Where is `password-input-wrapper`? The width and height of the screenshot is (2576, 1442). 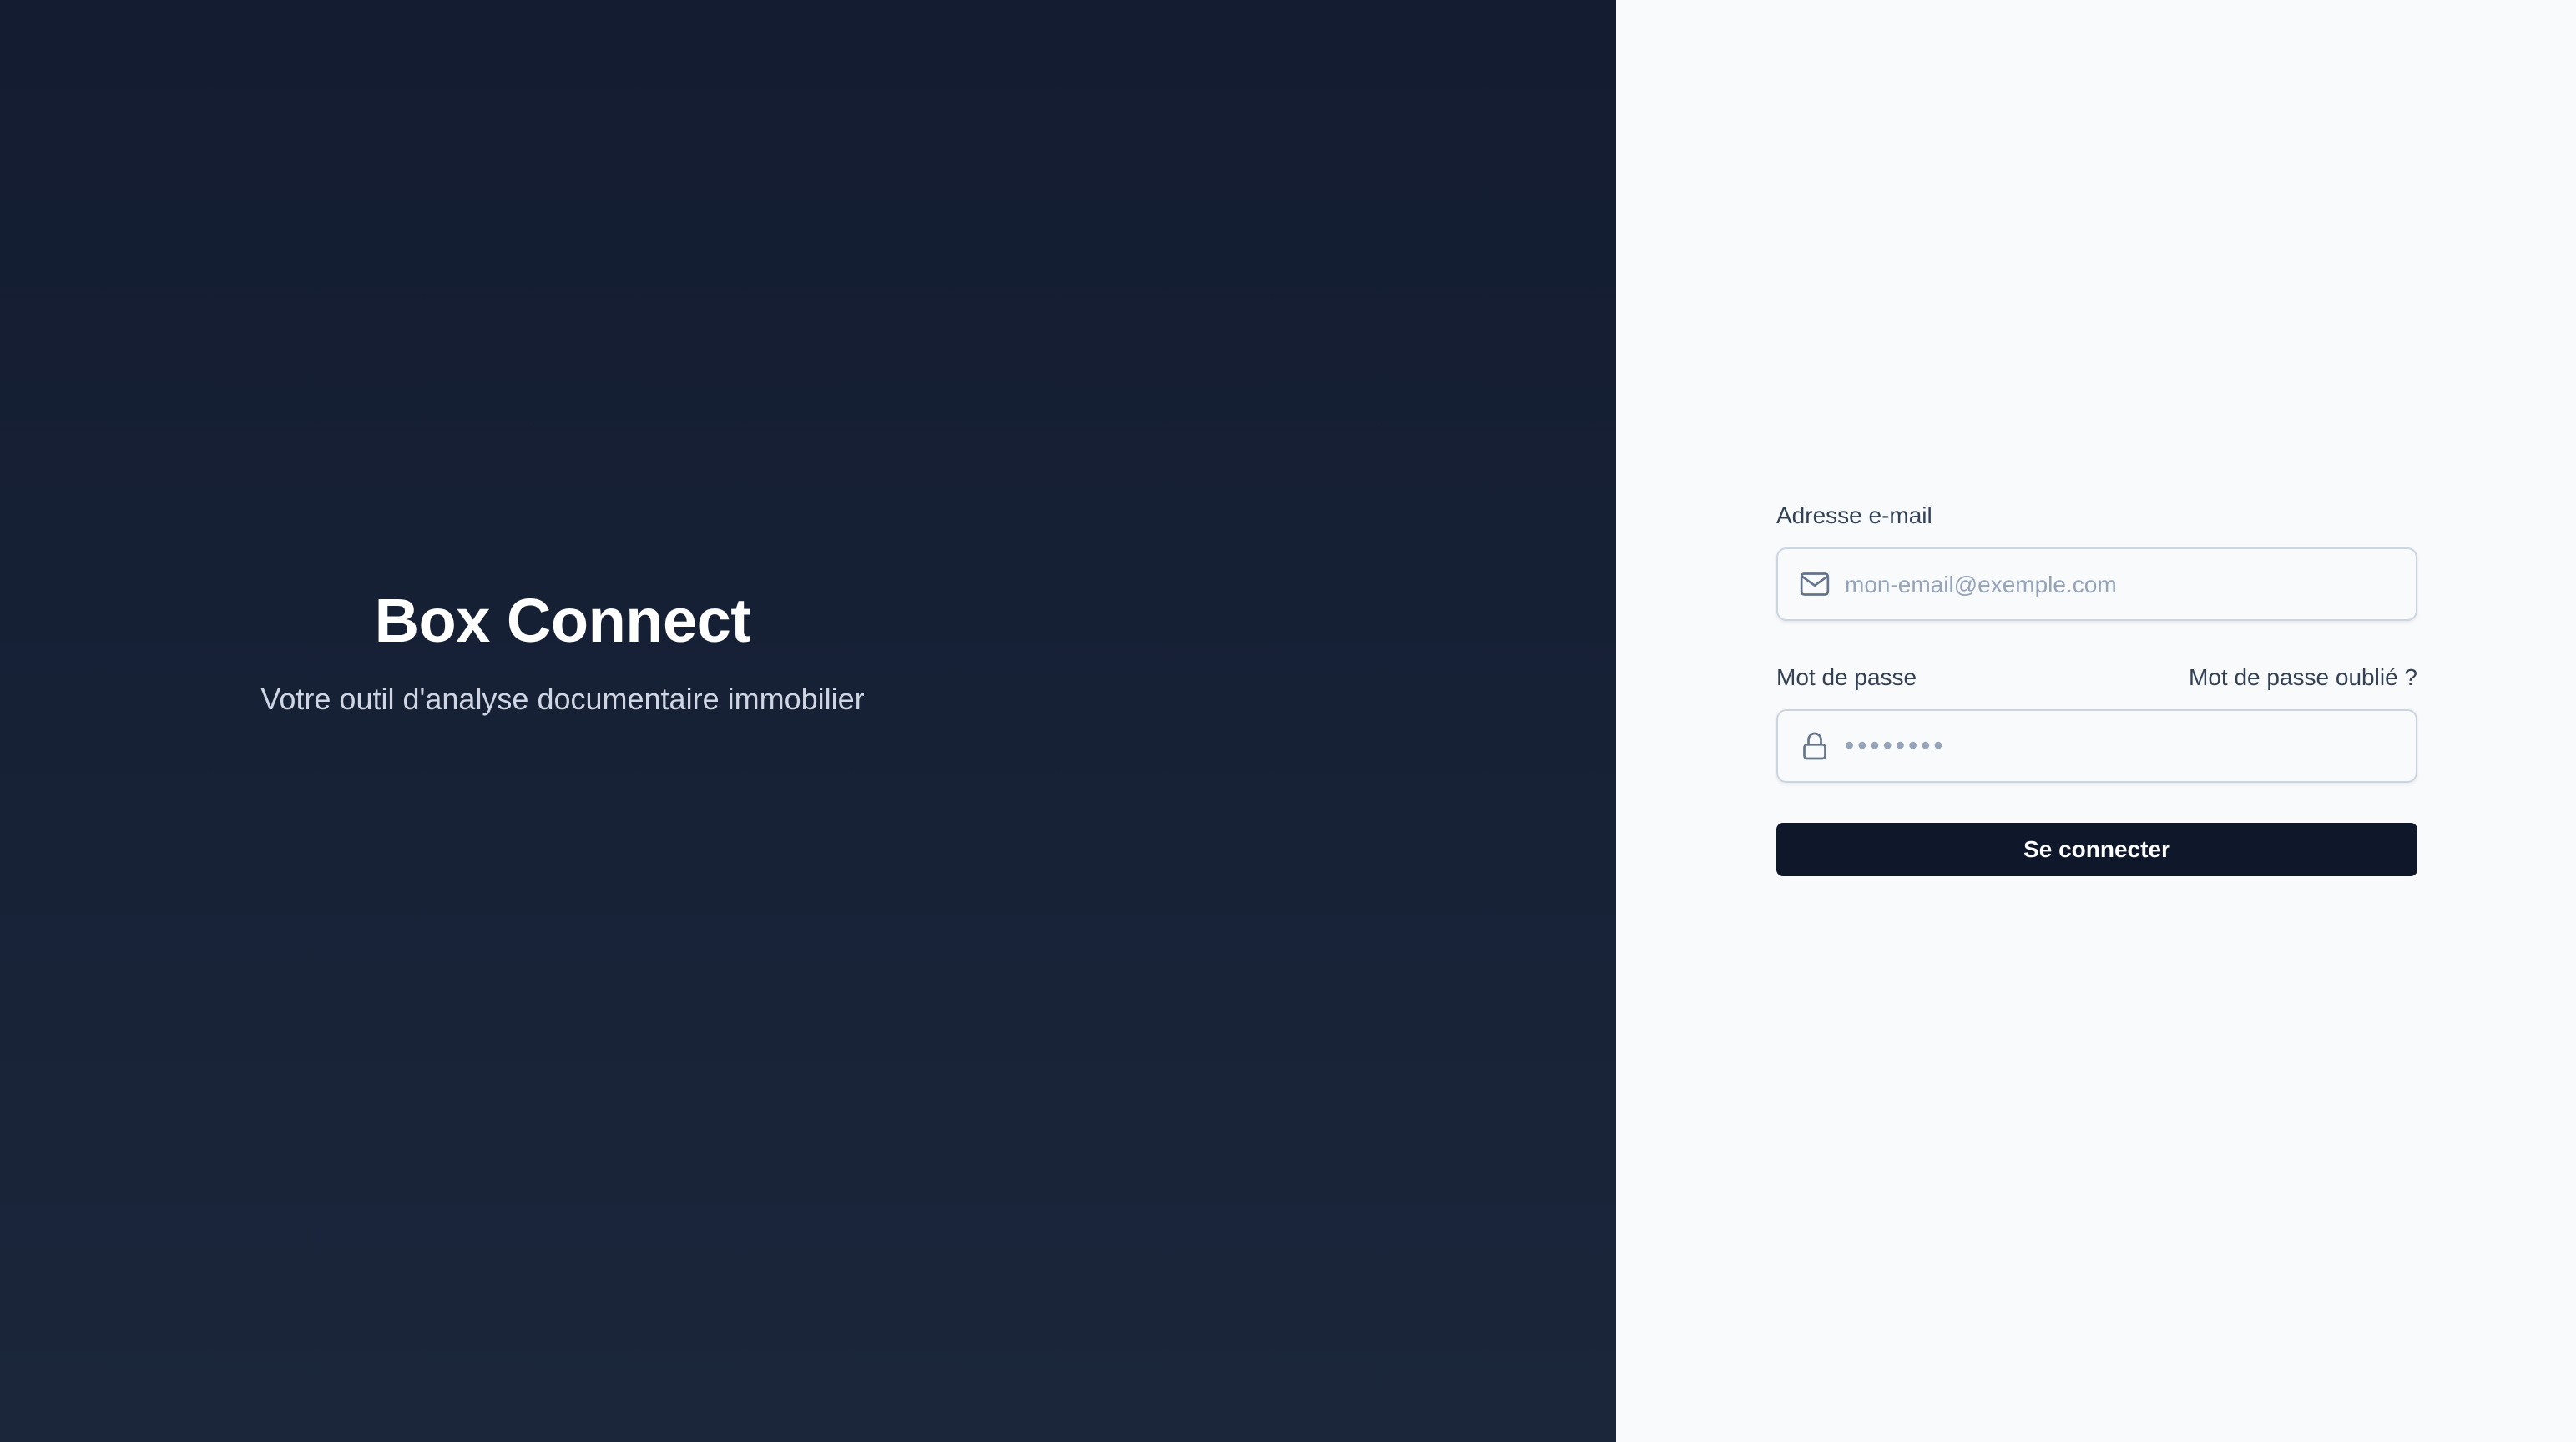 password-input-wrapper is located at coordinates (2096, 746).